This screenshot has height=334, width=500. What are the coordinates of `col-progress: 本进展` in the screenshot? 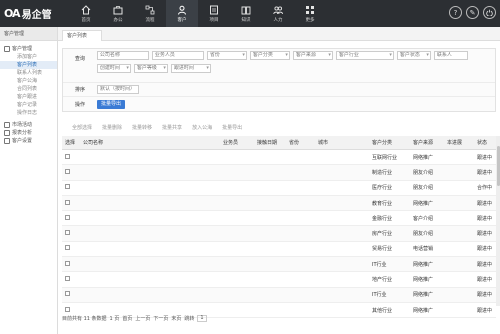 It's located at (459, 142).